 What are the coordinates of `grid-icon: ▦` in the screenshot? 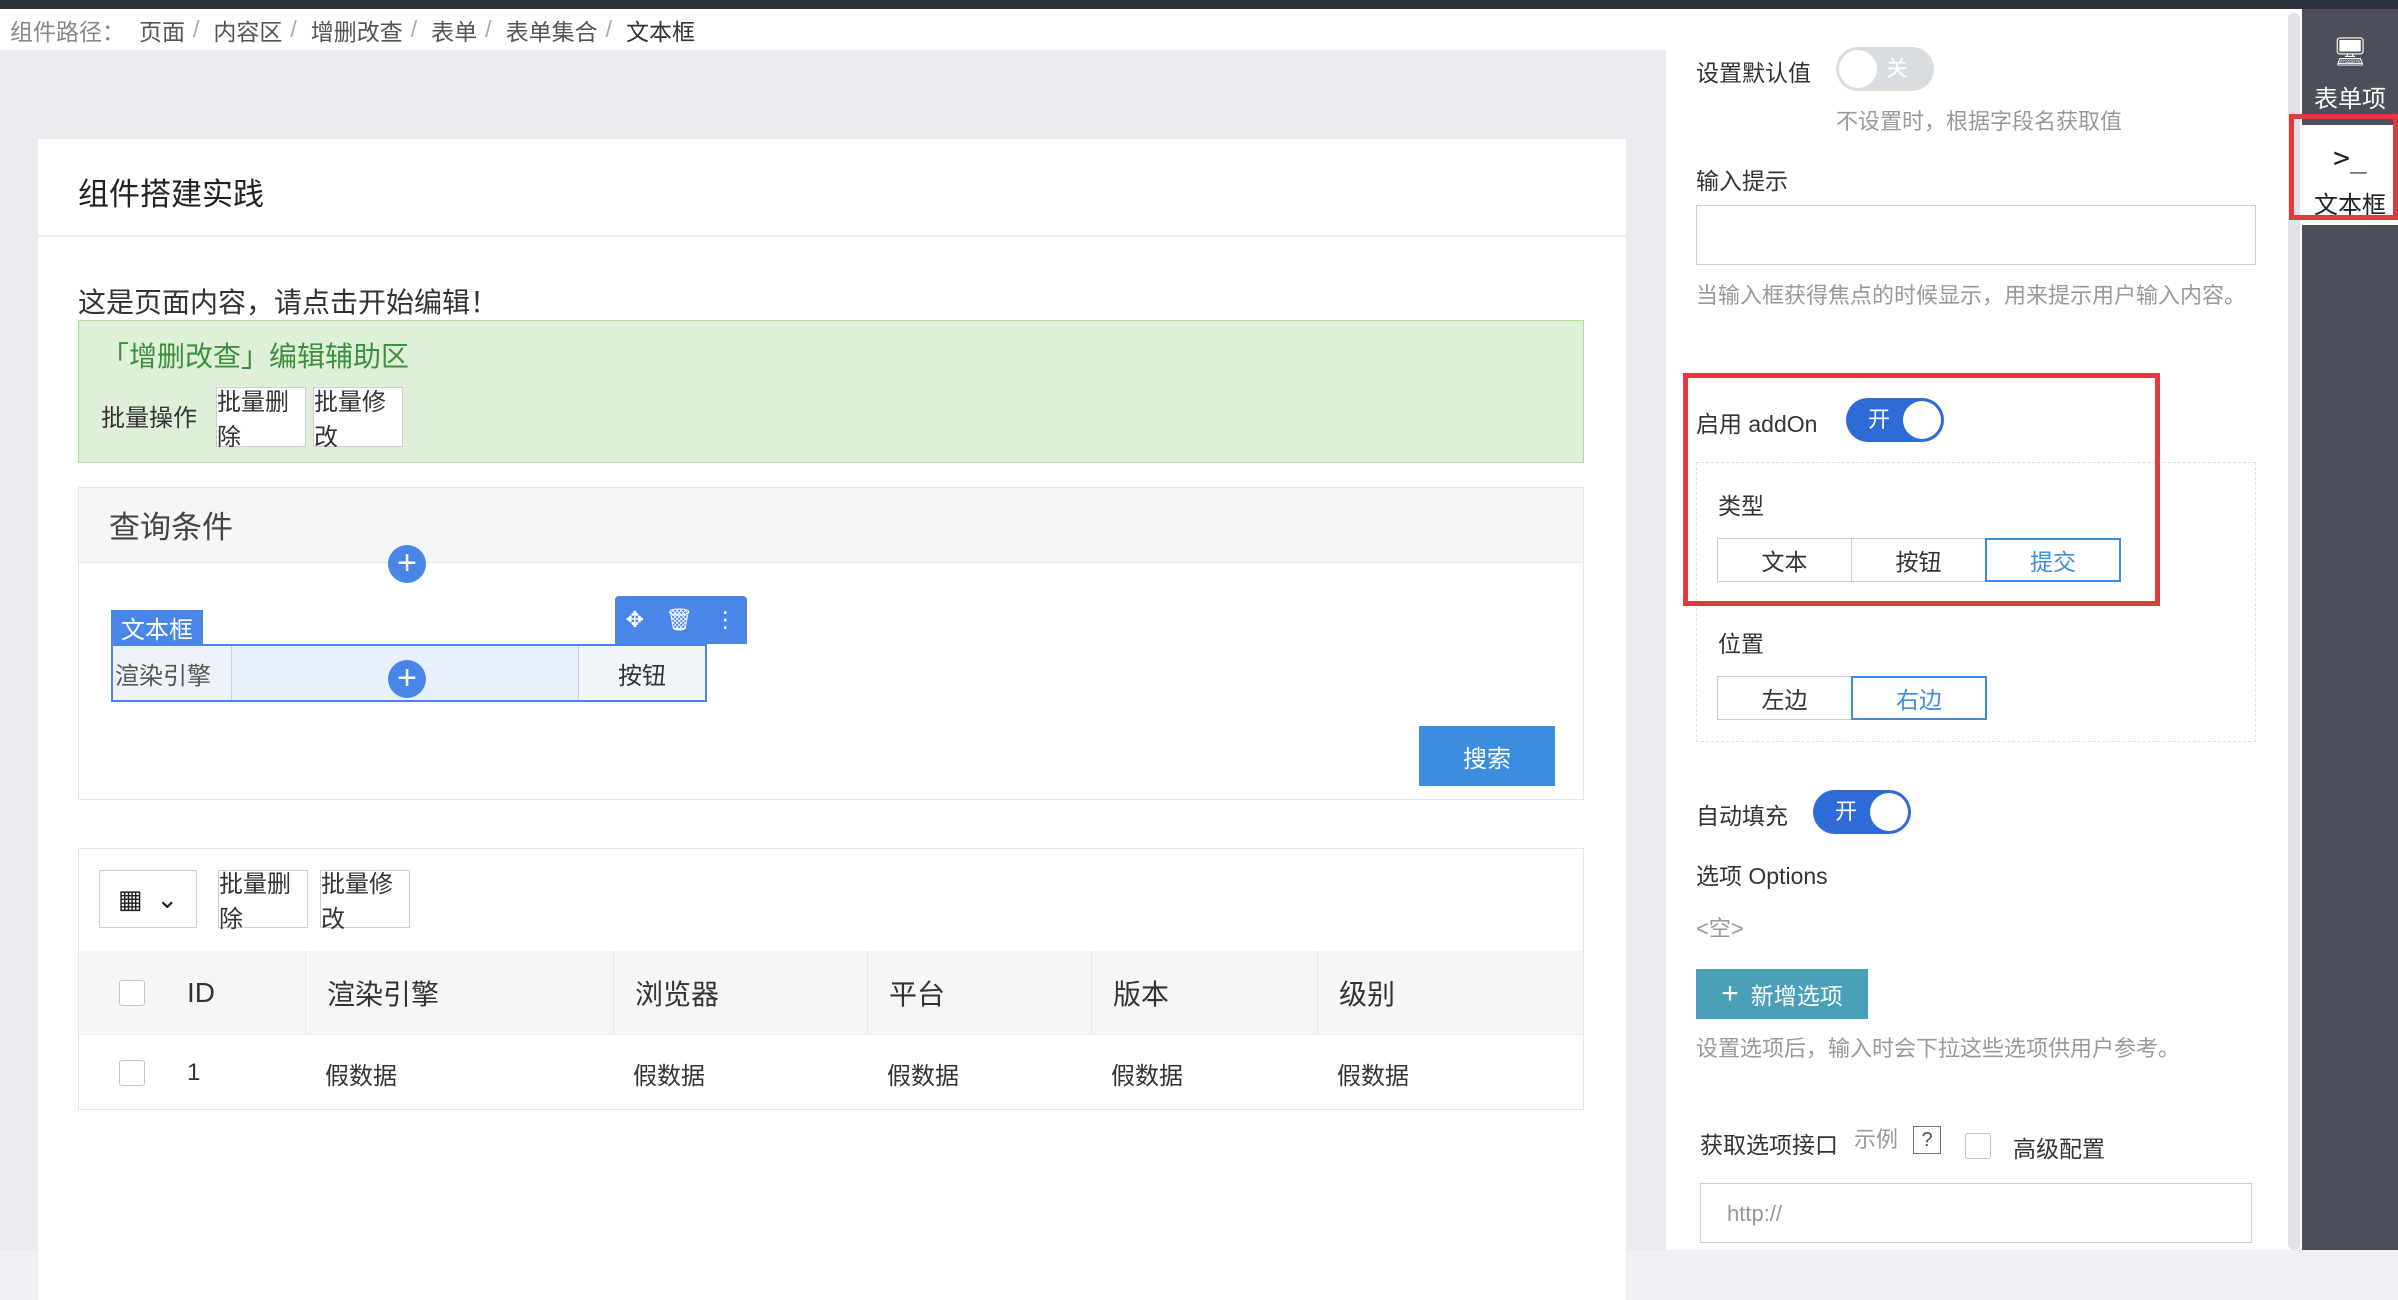 It's located at (130, 898).